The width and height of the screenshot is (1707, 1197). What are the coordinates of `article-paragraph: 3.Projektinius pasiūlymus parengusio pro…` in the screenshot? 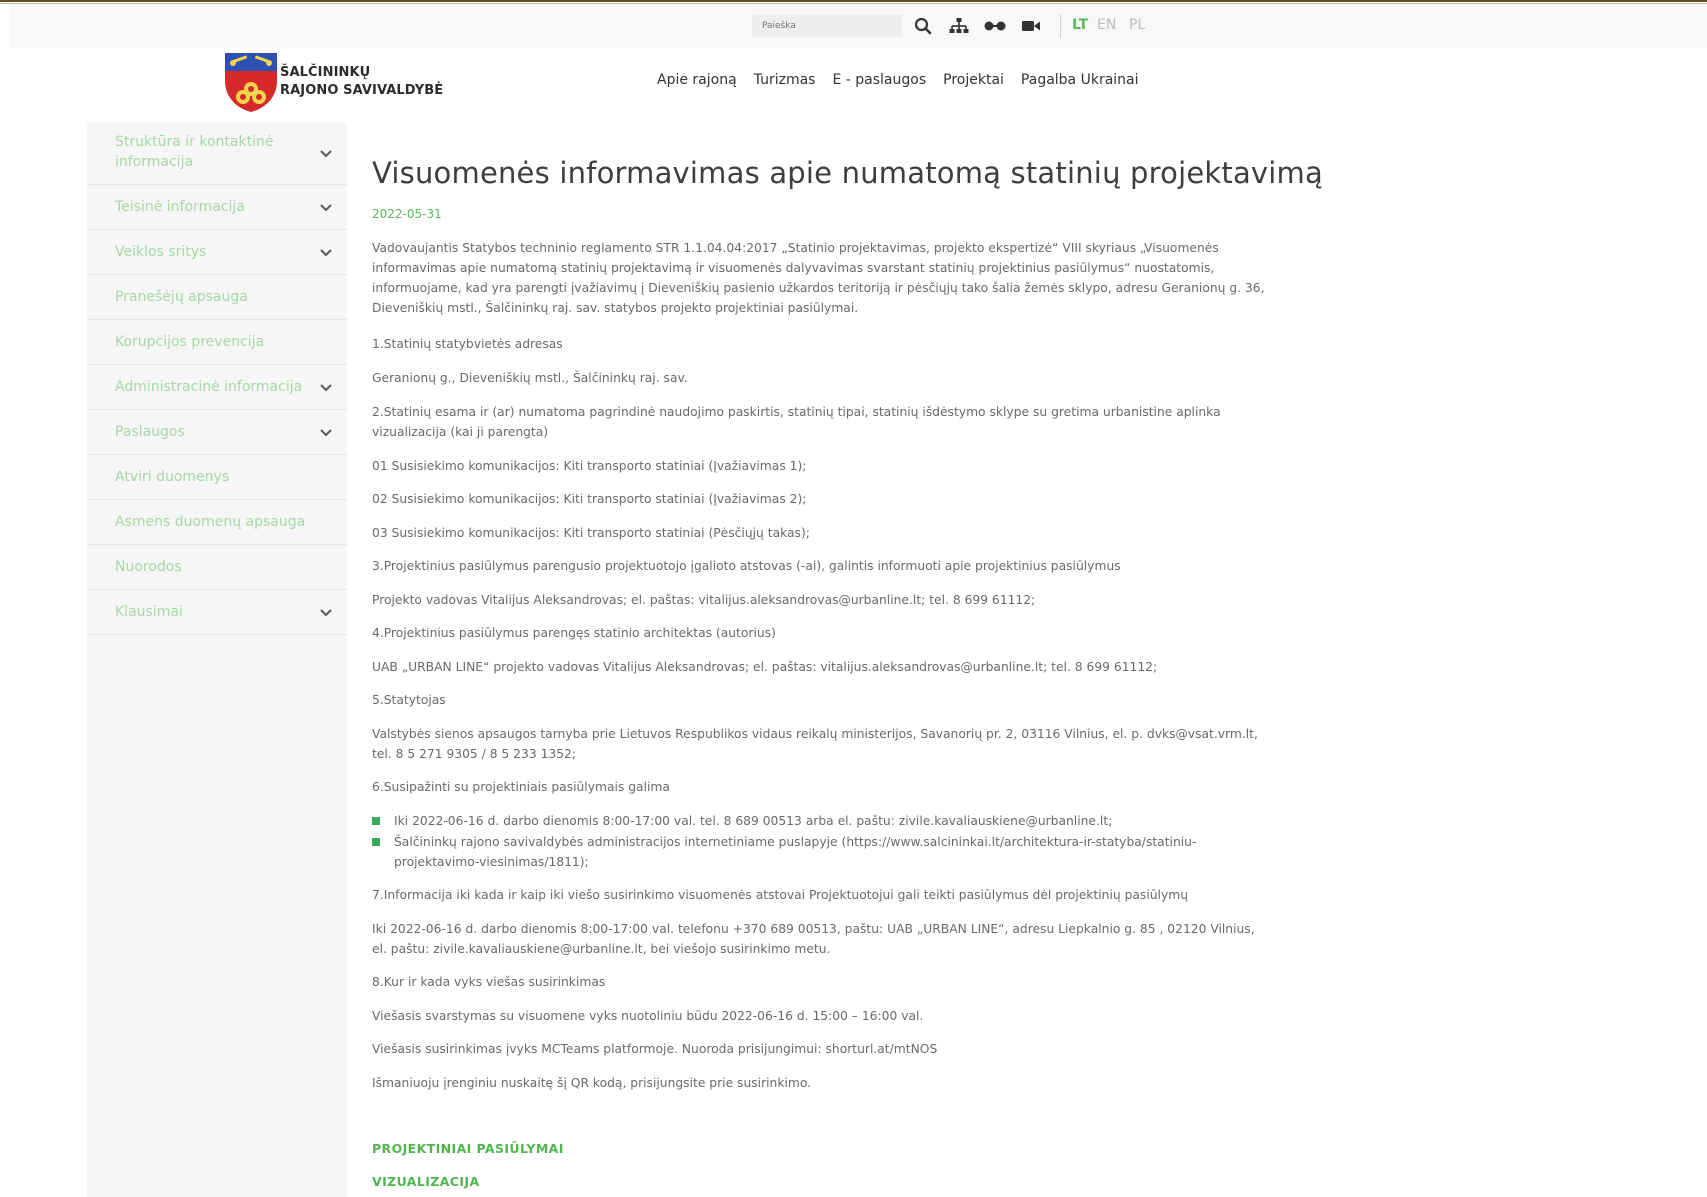 It's located at (746, 566).